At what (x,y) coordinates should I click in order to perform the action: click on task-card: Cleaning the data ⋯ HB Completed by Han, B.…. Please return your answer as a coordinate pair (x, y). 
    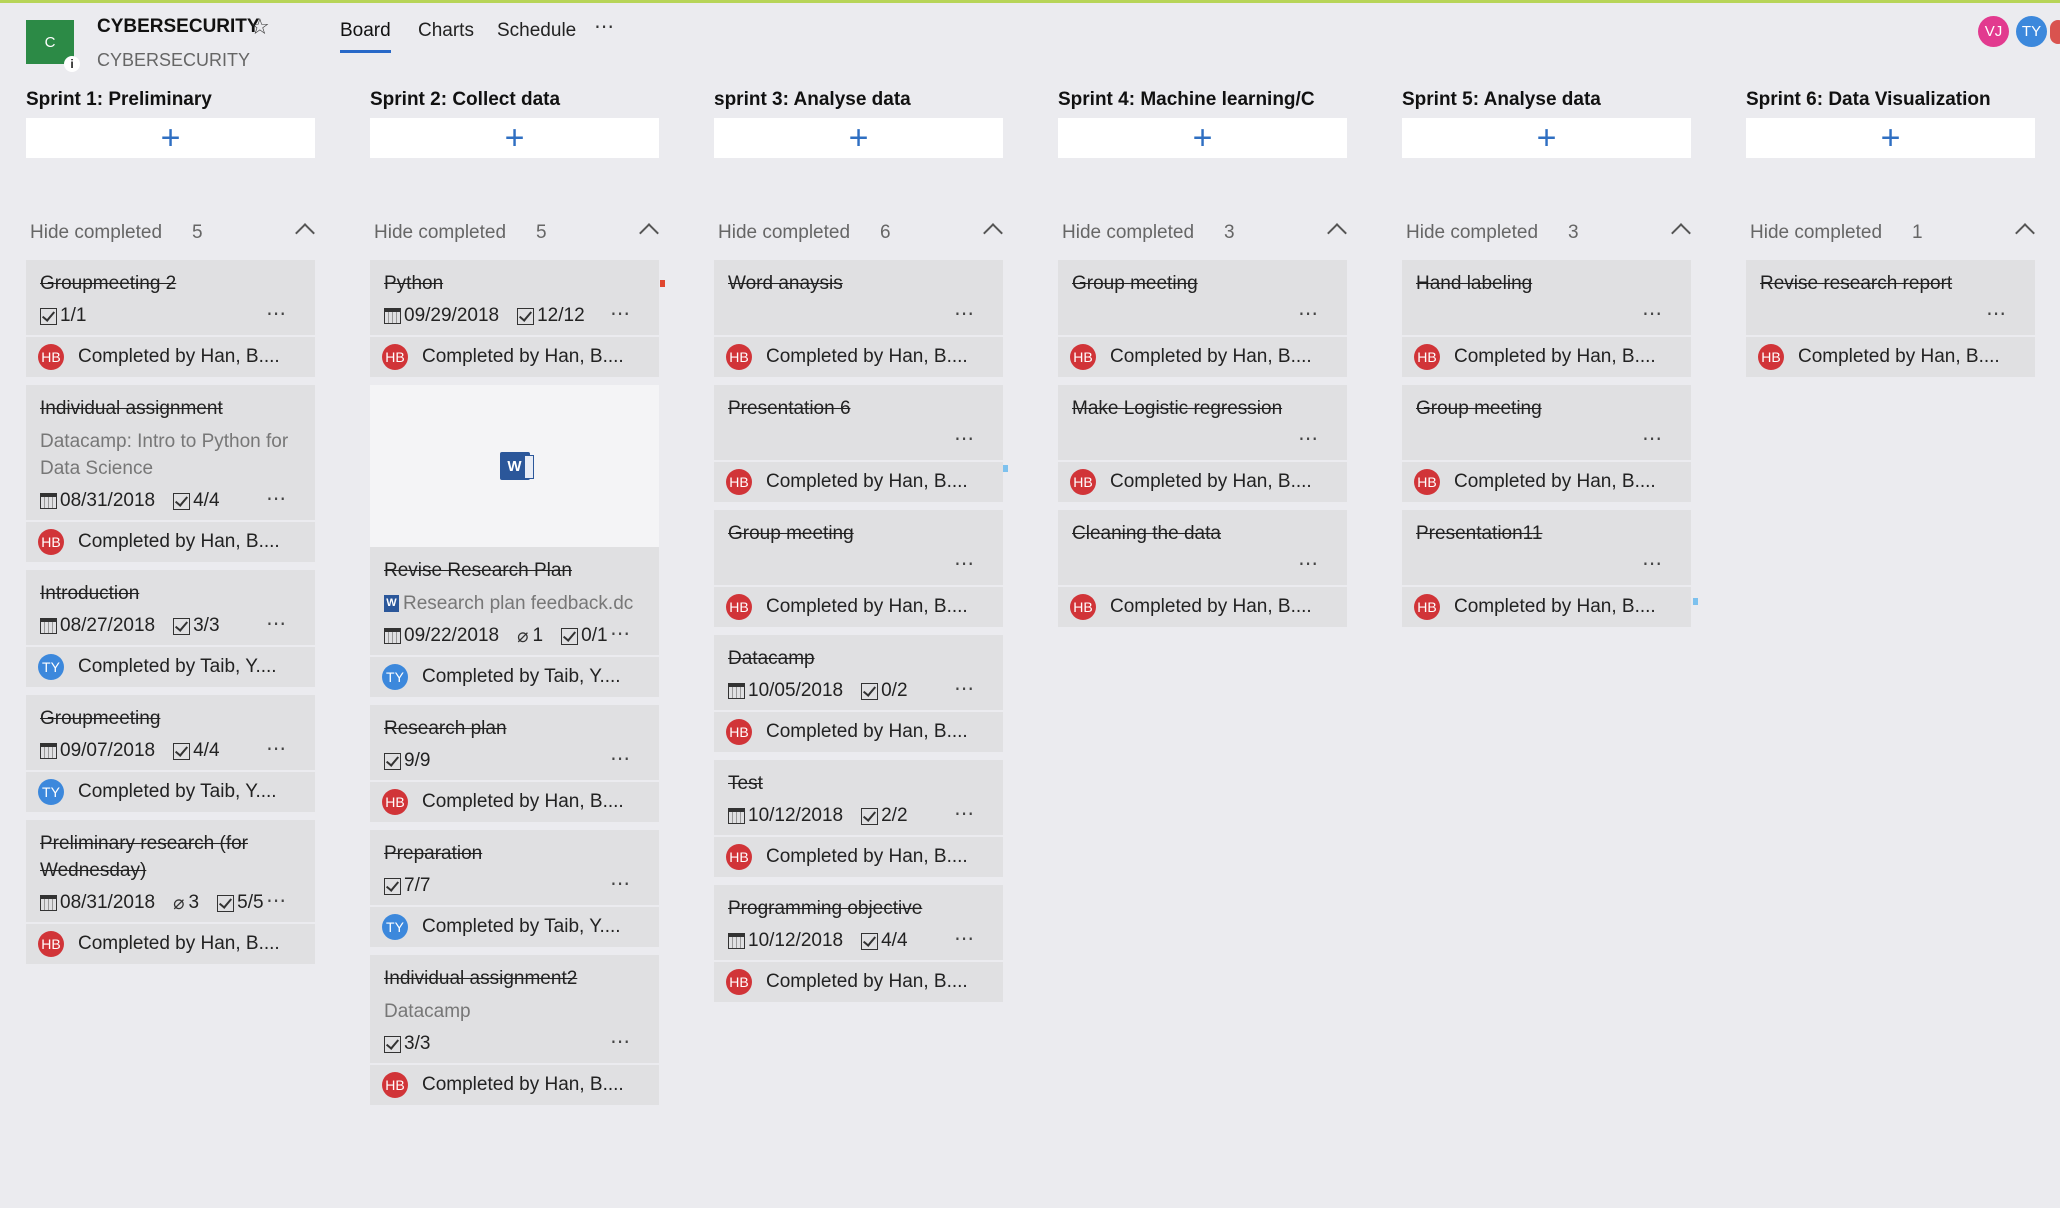
    Looking at the image, I should click on (1202, 568).